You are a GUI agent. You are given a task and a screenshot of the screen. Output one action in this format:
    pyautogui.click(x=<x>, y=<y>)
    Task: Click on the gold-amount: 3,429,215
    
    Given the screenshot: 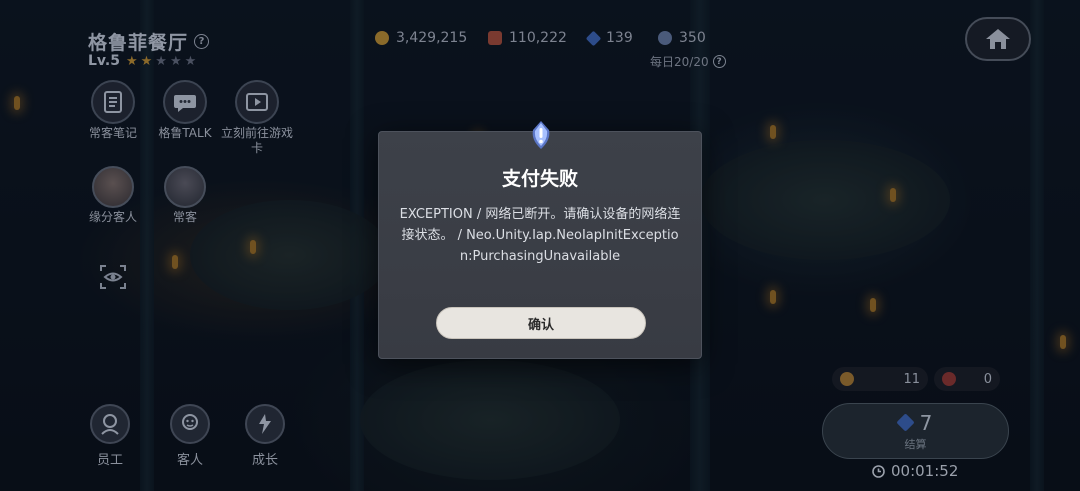 What is the action you would take?
    pyautogui.click(x=432, y=38)
    